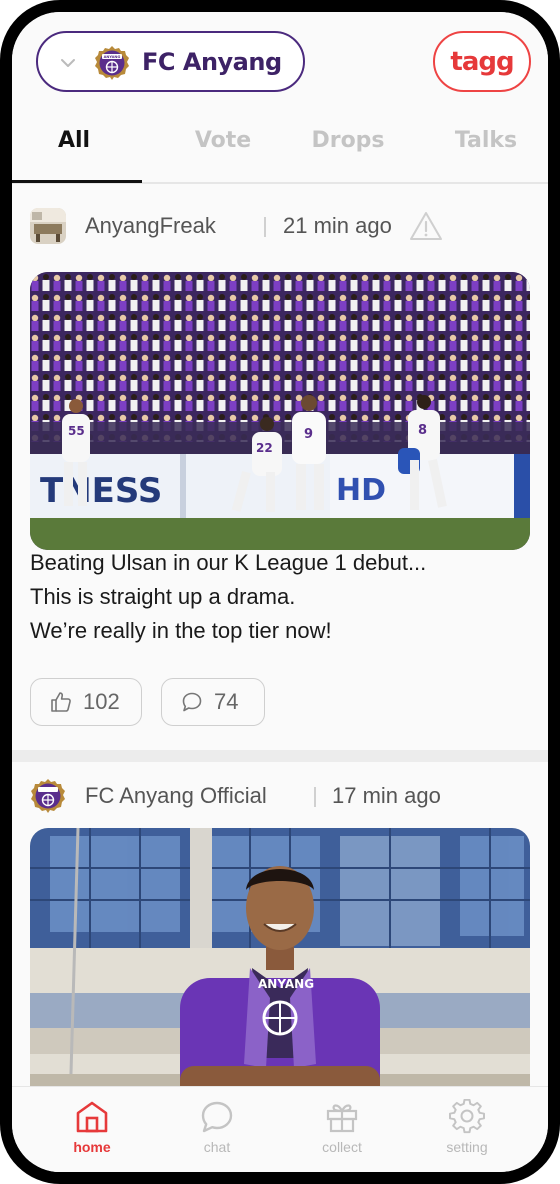  What do you see at coordinates (280, 148) in the screenshot?
I see `feed-tabs: All Vote Drops Talks` at bounding box center [280, 148].